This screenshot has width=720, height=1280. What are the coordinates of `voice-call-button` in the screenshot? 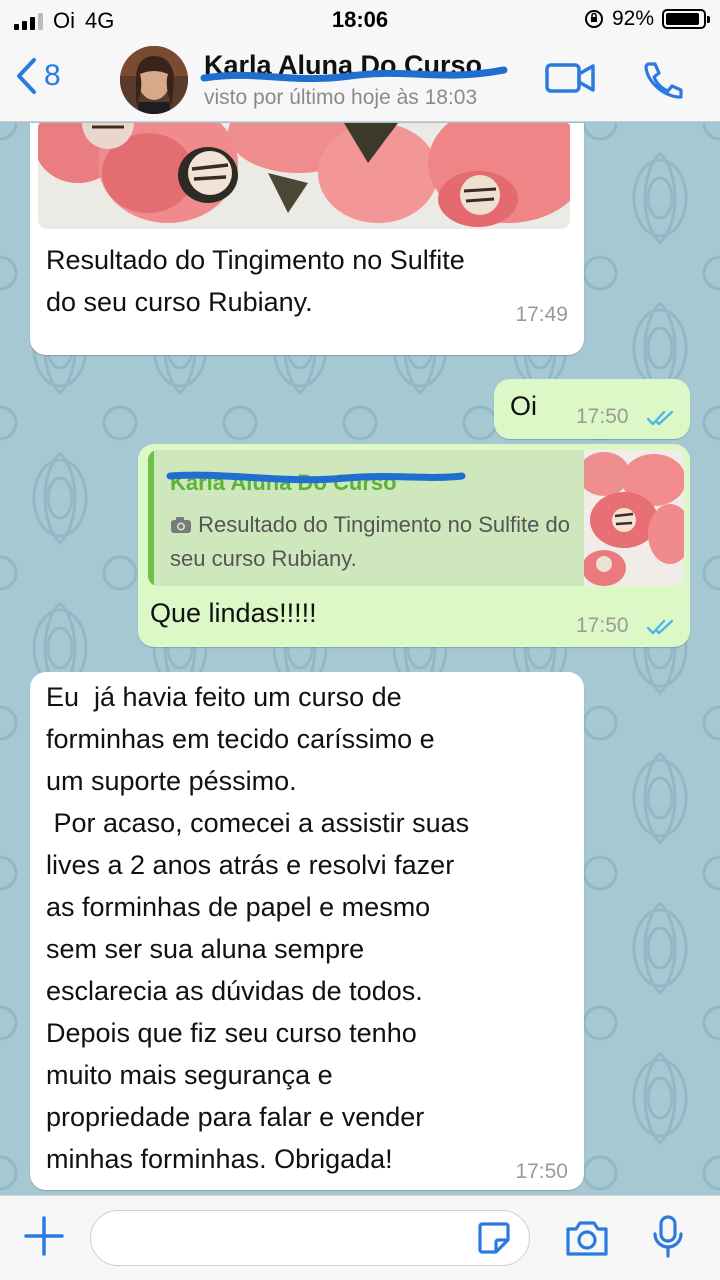 It's located at (662, 82).